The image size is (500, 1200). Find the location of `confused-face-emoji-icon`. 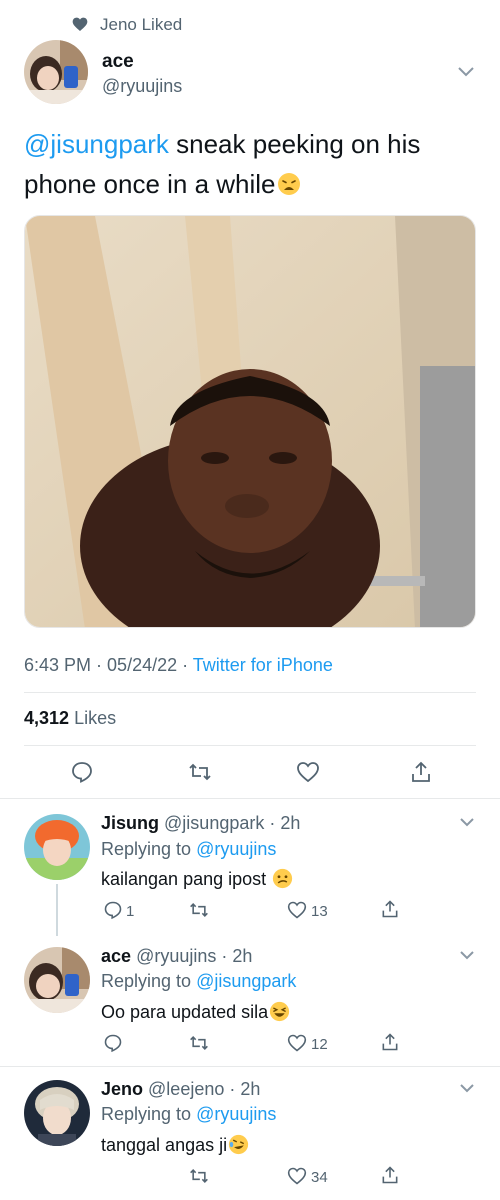

confused-face-emoji-icon is located at coordinates (283, 878).